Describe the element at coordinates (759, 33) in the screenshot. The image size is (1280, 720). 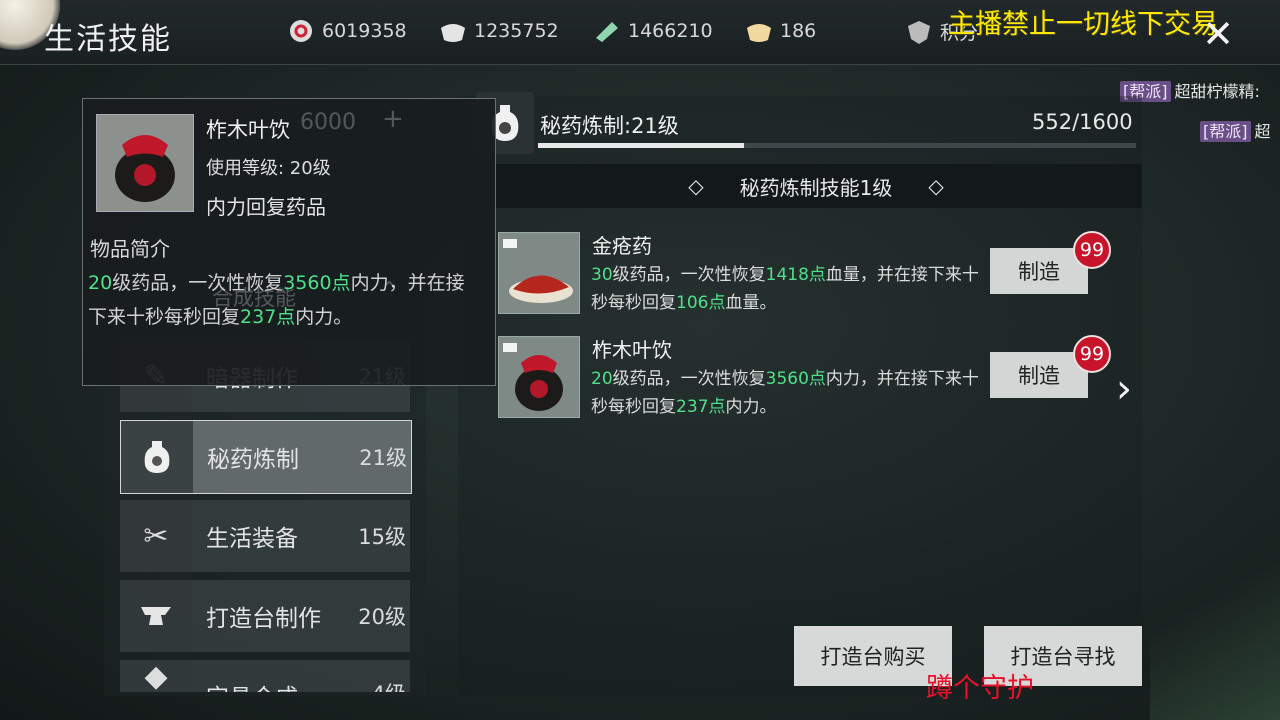
I see `gold-ingot-icon` at that location.